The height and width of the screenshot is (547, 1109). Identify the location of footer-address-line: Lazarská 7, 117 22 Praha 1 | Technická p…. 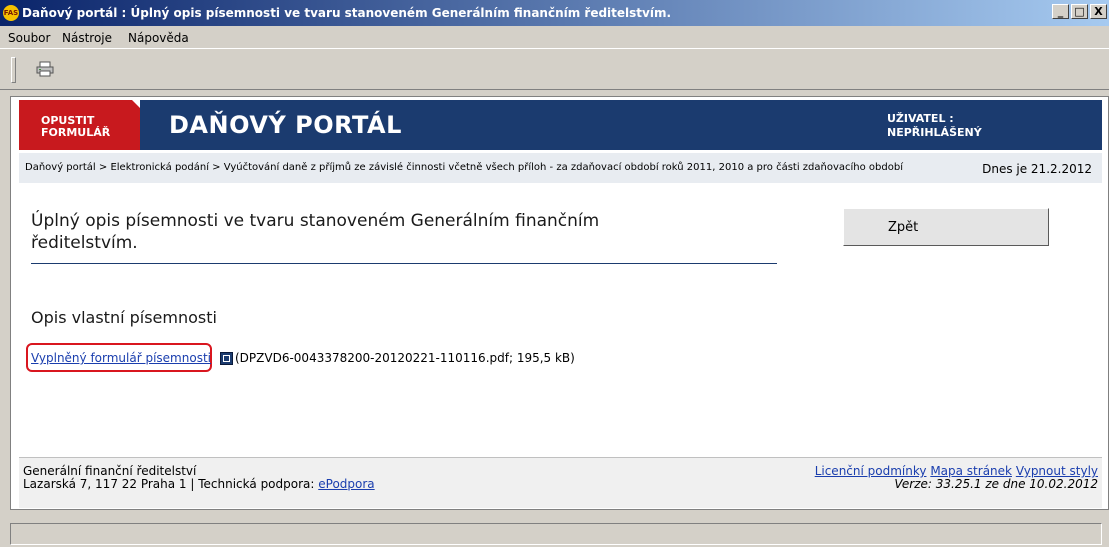
(199, 484).